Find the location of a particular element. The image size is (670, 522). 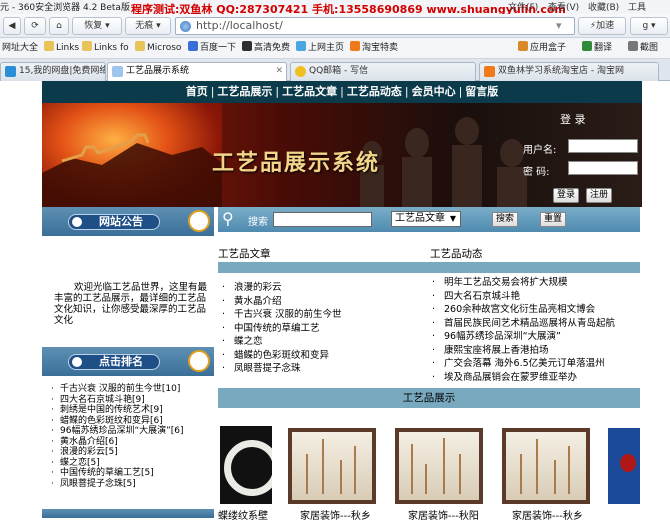

news-item: 广交会落幕 海外6.5亿美元订单落温州 is located at coordinates (522, 364).